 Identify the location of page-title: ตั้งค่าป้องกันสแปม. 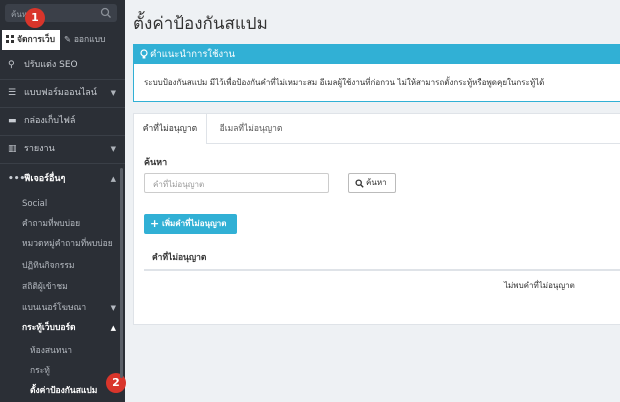
(200, 24).